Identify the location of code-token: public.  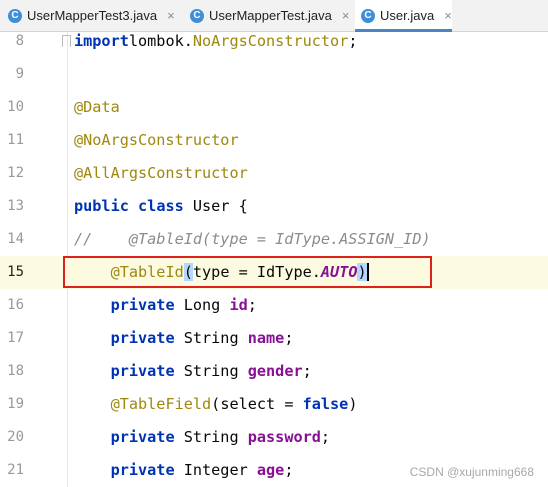
(101, 206).